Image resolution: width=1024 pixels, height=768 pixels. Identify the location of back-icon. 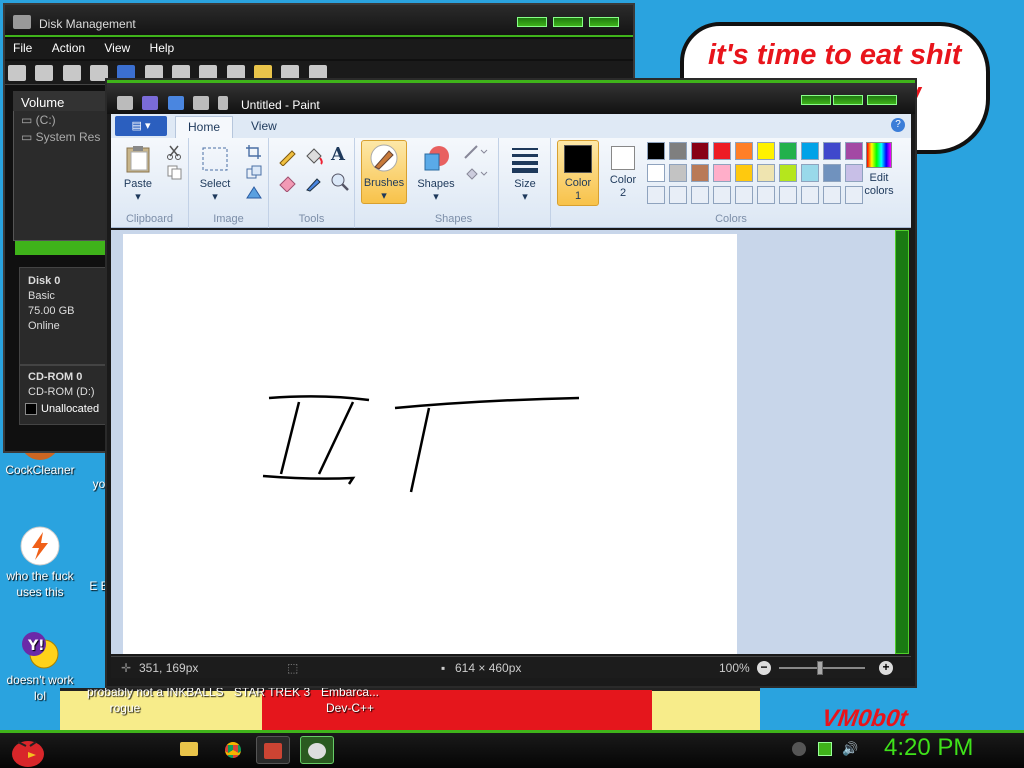
(17, 73).